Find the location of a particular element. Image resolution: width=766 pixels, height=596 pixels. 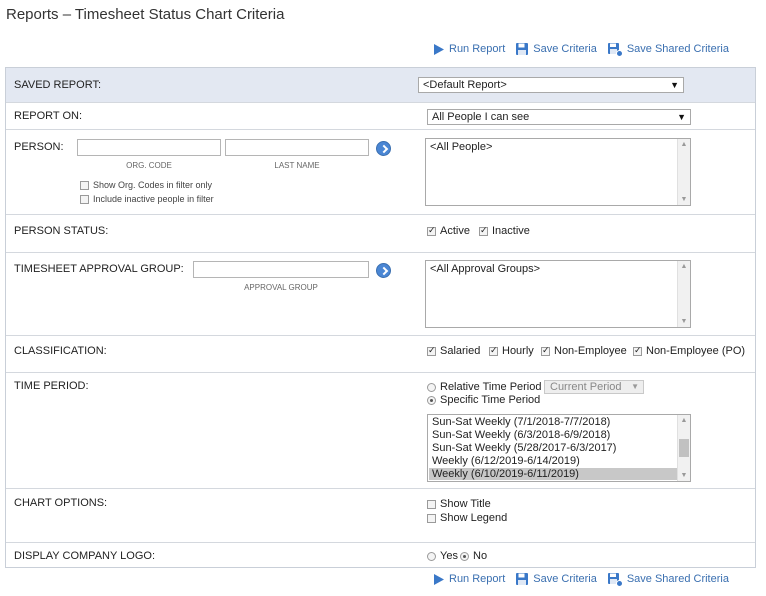

specific-time-radio: Specific Time Period is located at coordinates (483, 400).